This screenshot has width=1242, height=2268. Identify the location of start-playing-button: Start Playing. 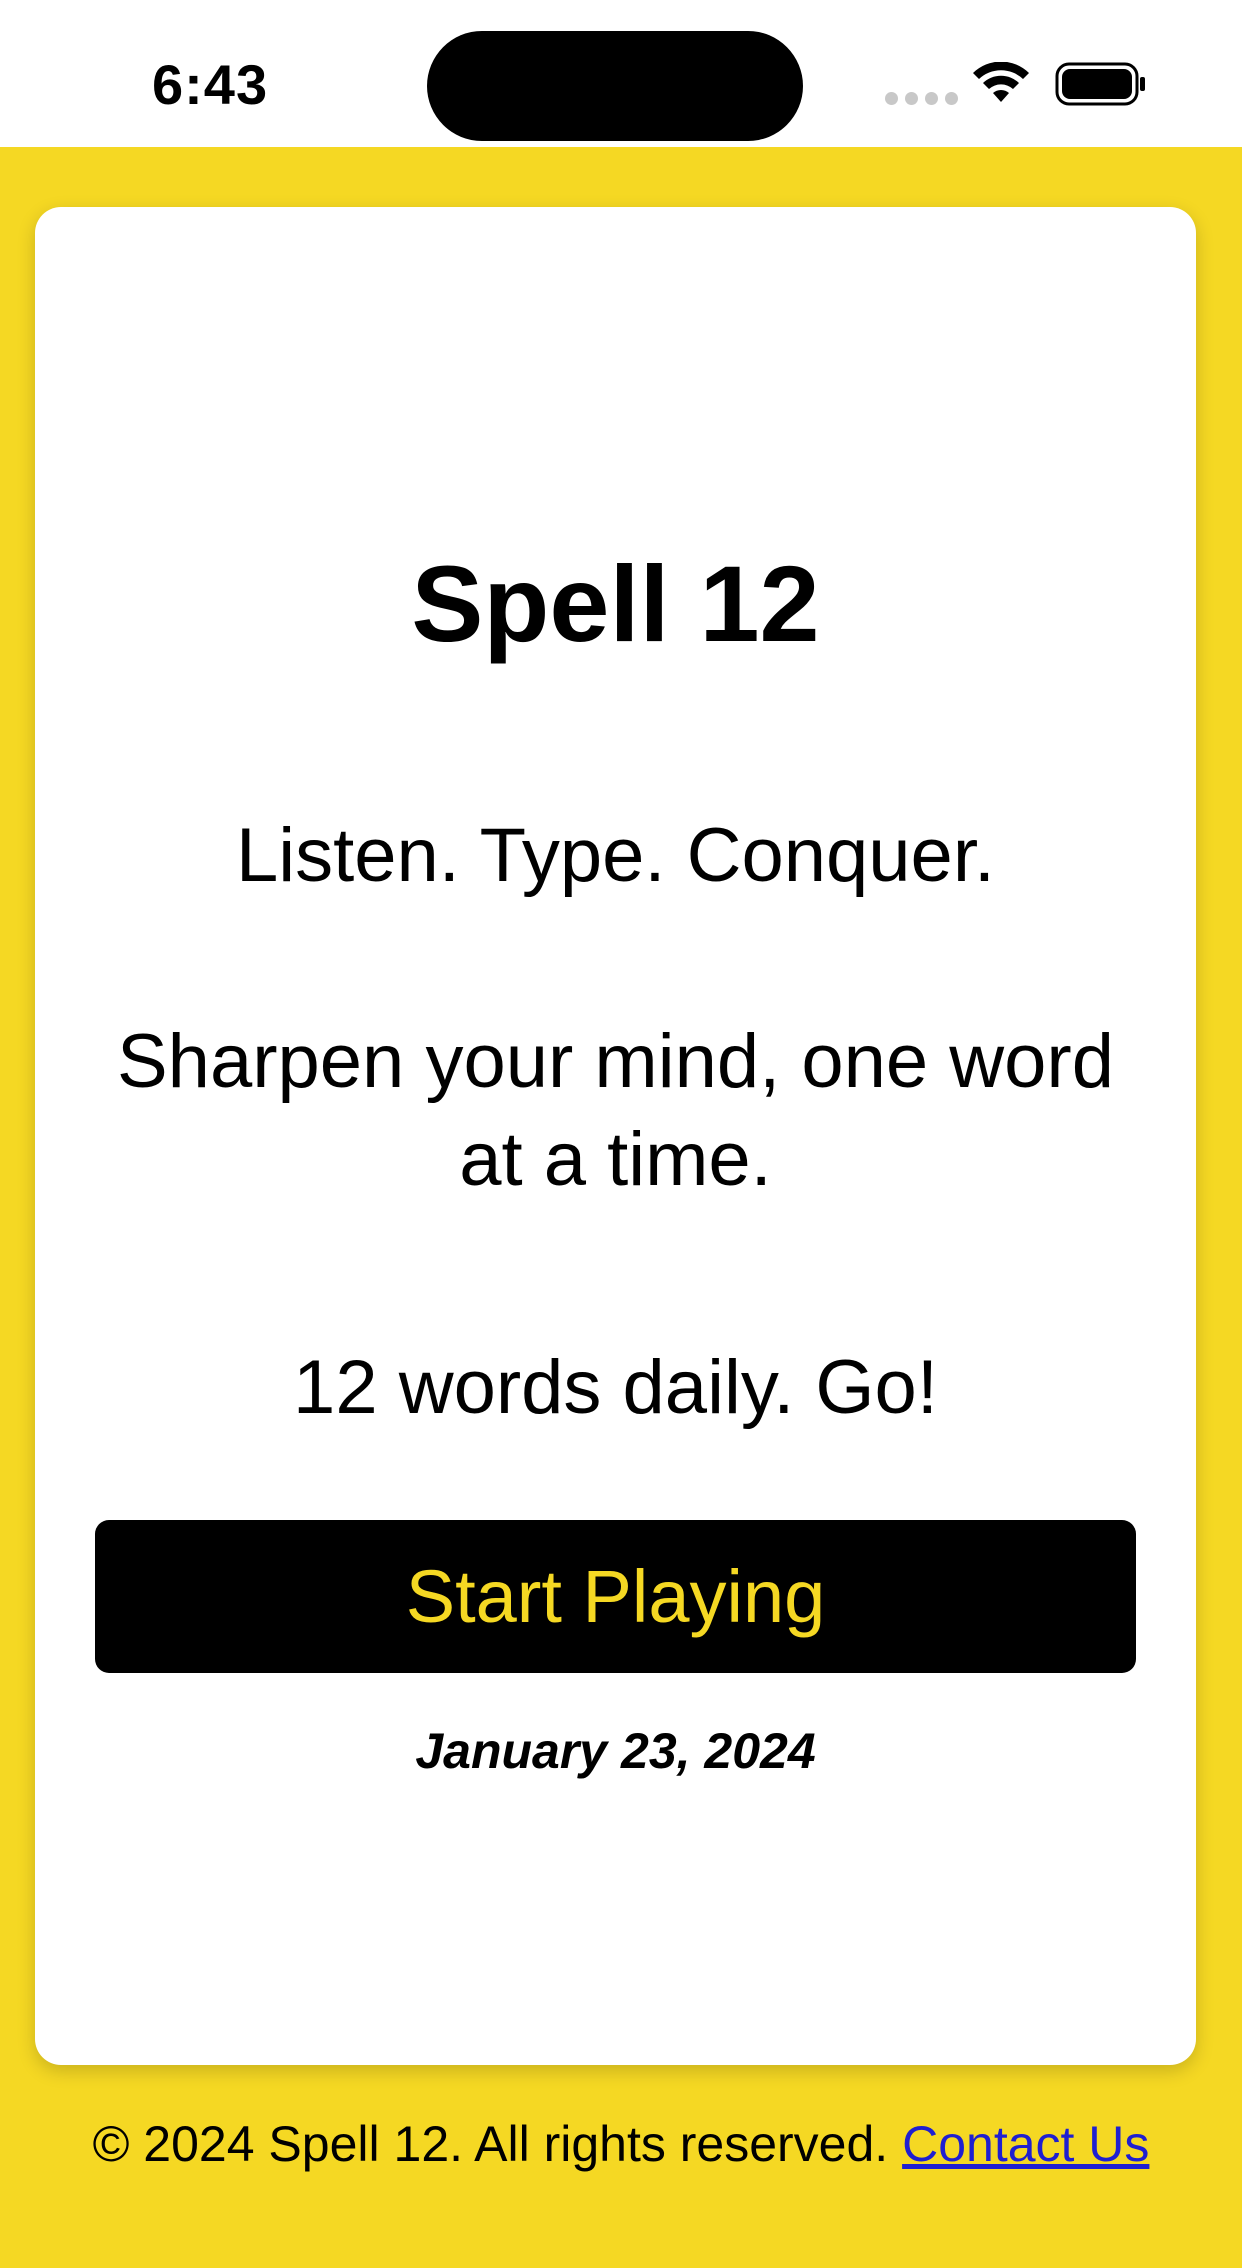
(615, 1596).